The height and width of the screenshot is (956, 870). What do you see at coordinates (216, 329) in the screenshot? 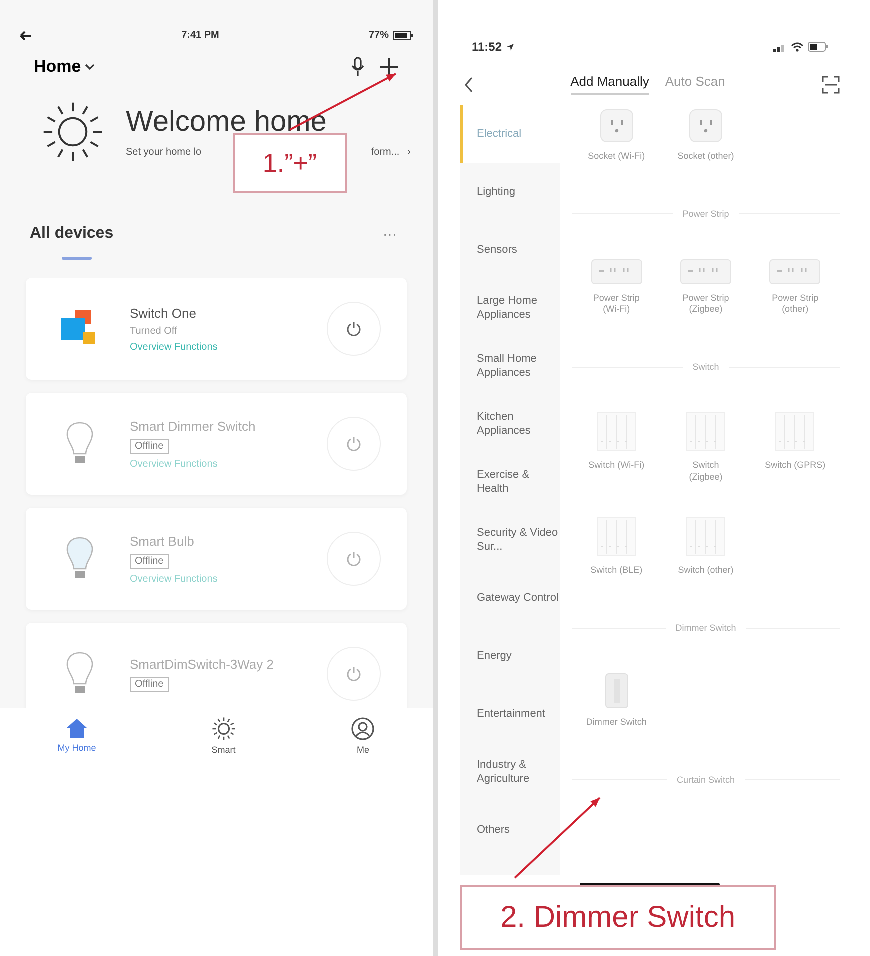
I see `device-card: Switch One Turned Off Overview Functions` at bounding box center [216, 329].